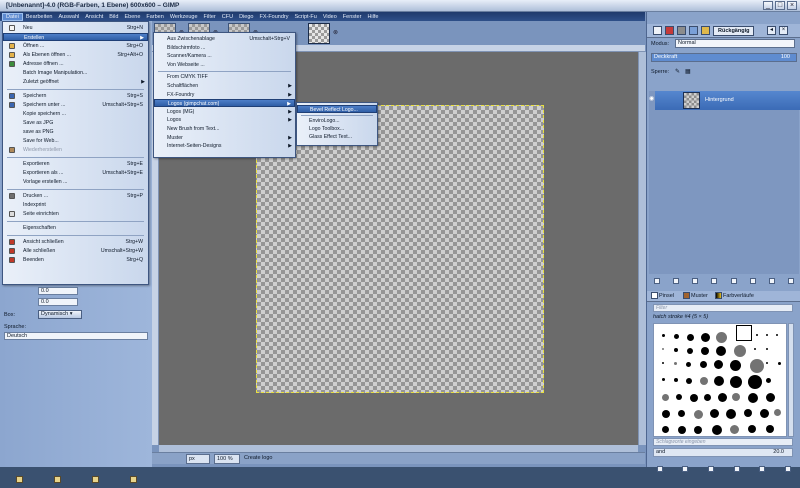 Image resolution: width=800 pixels, height=488 pixels. I want to click on language-field: Deutsch, so click(76, 336).